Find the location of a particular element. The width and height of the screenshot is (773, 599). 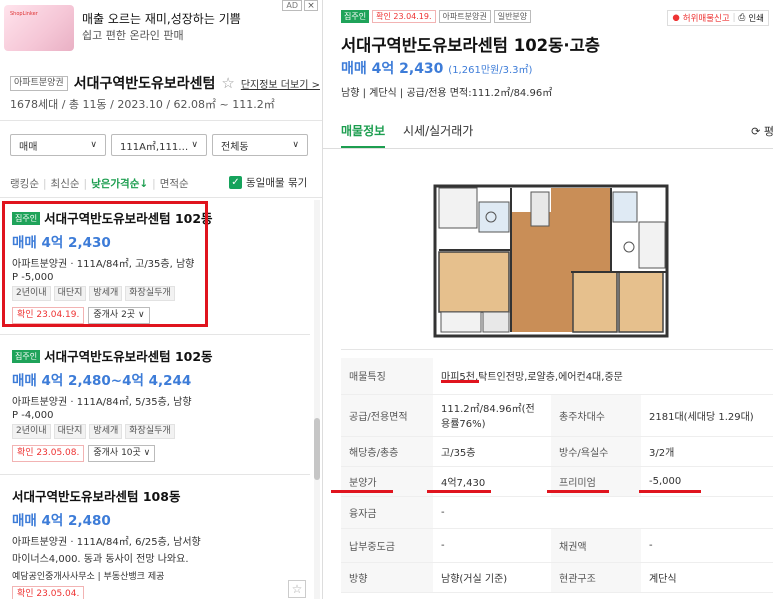

complex-info-link: 단지정보 더보기 > is located at coordinates (280, 83).